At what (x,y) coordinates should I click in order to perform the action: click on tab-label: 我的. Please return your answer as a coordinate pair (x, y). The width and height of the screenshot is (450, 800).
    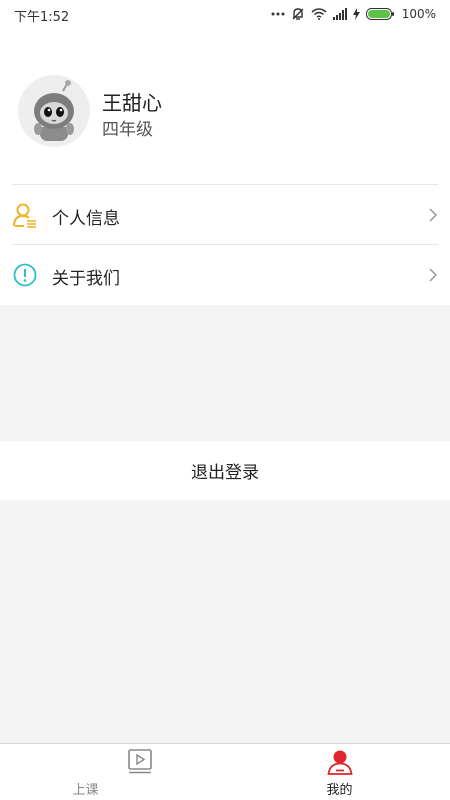
    Looking at the image, I should click on (339, 790).